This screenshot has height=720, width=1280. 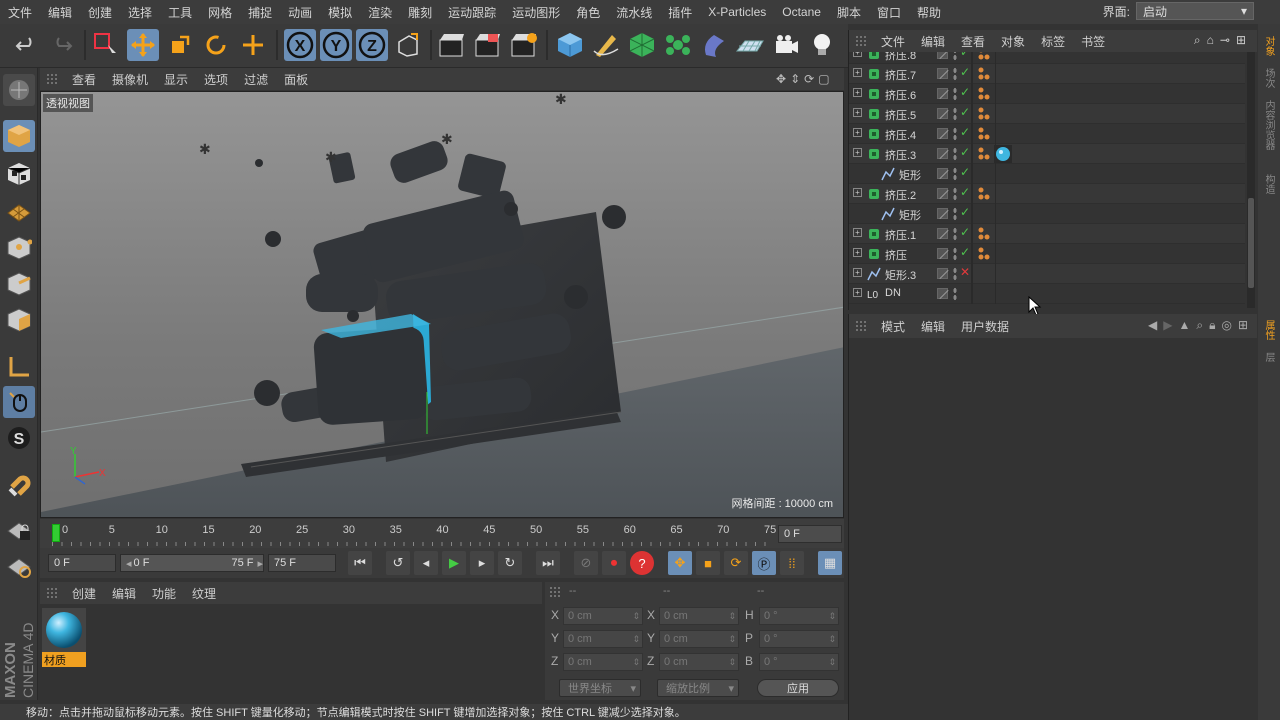 What do you see at coordinates (300, 45) in the screenshot?
I see `x-axis-lock-icon: X` at bounding box center [300, 45].